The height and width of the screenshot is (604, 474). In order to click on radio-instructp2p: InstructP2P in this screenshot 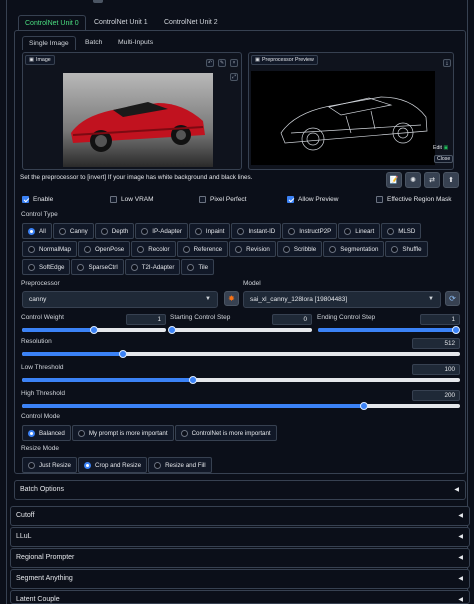, I will do `click(310, 231)`.